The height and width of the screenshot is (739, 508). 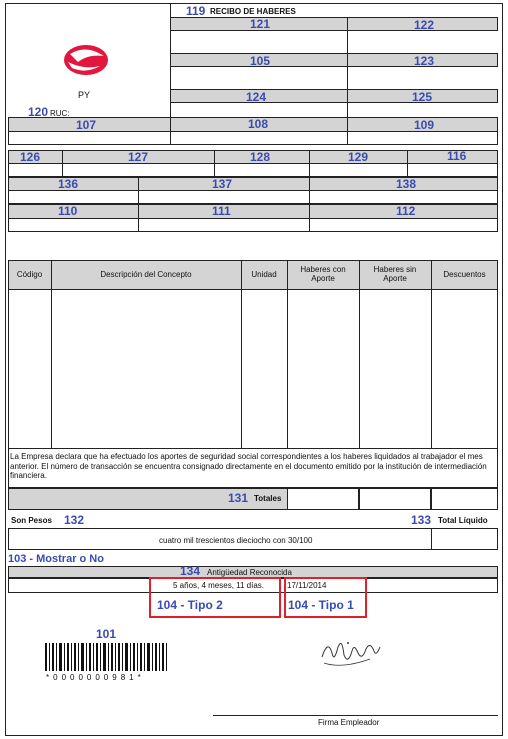 I want to click on field-136: 136, so click(x=68, y=184).